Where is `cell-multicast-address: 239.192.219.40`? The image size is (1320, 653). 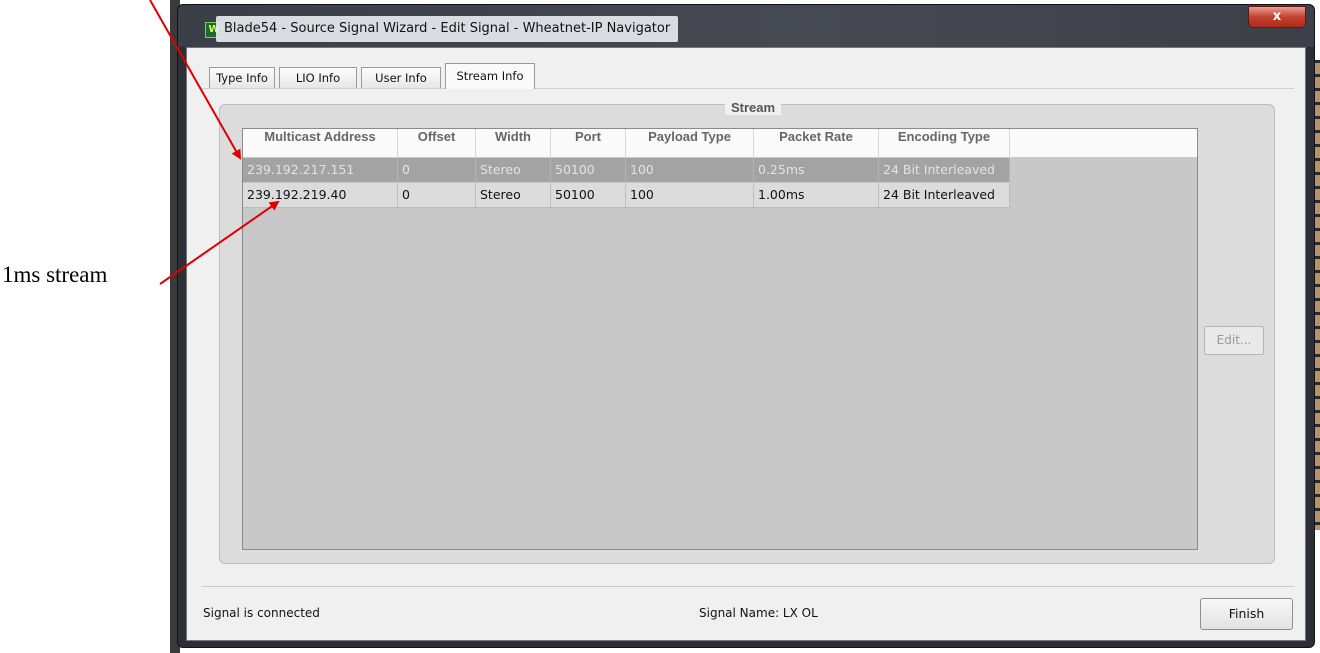 cell-multicast-address: 239.192.219.40 is located at coordinates (320, 195).